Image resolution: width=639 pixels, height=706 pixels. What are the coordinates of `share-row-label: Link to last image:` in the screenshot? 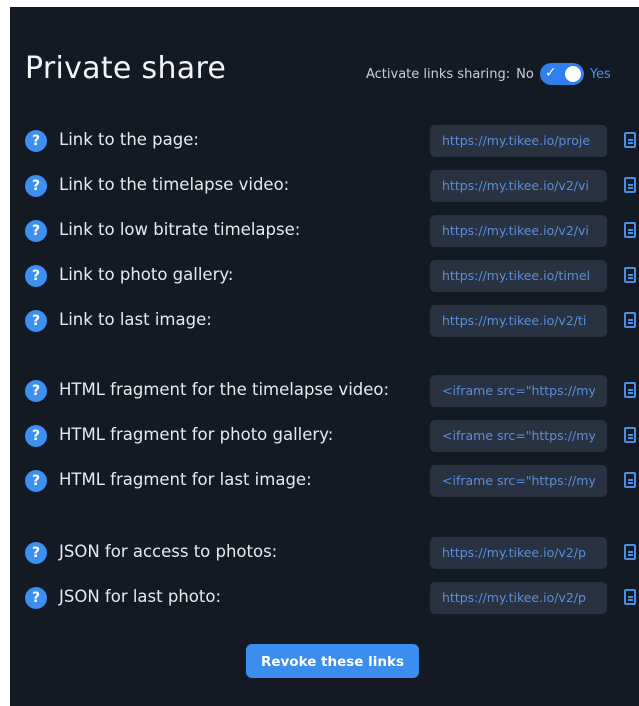 It's located at (135, 319).